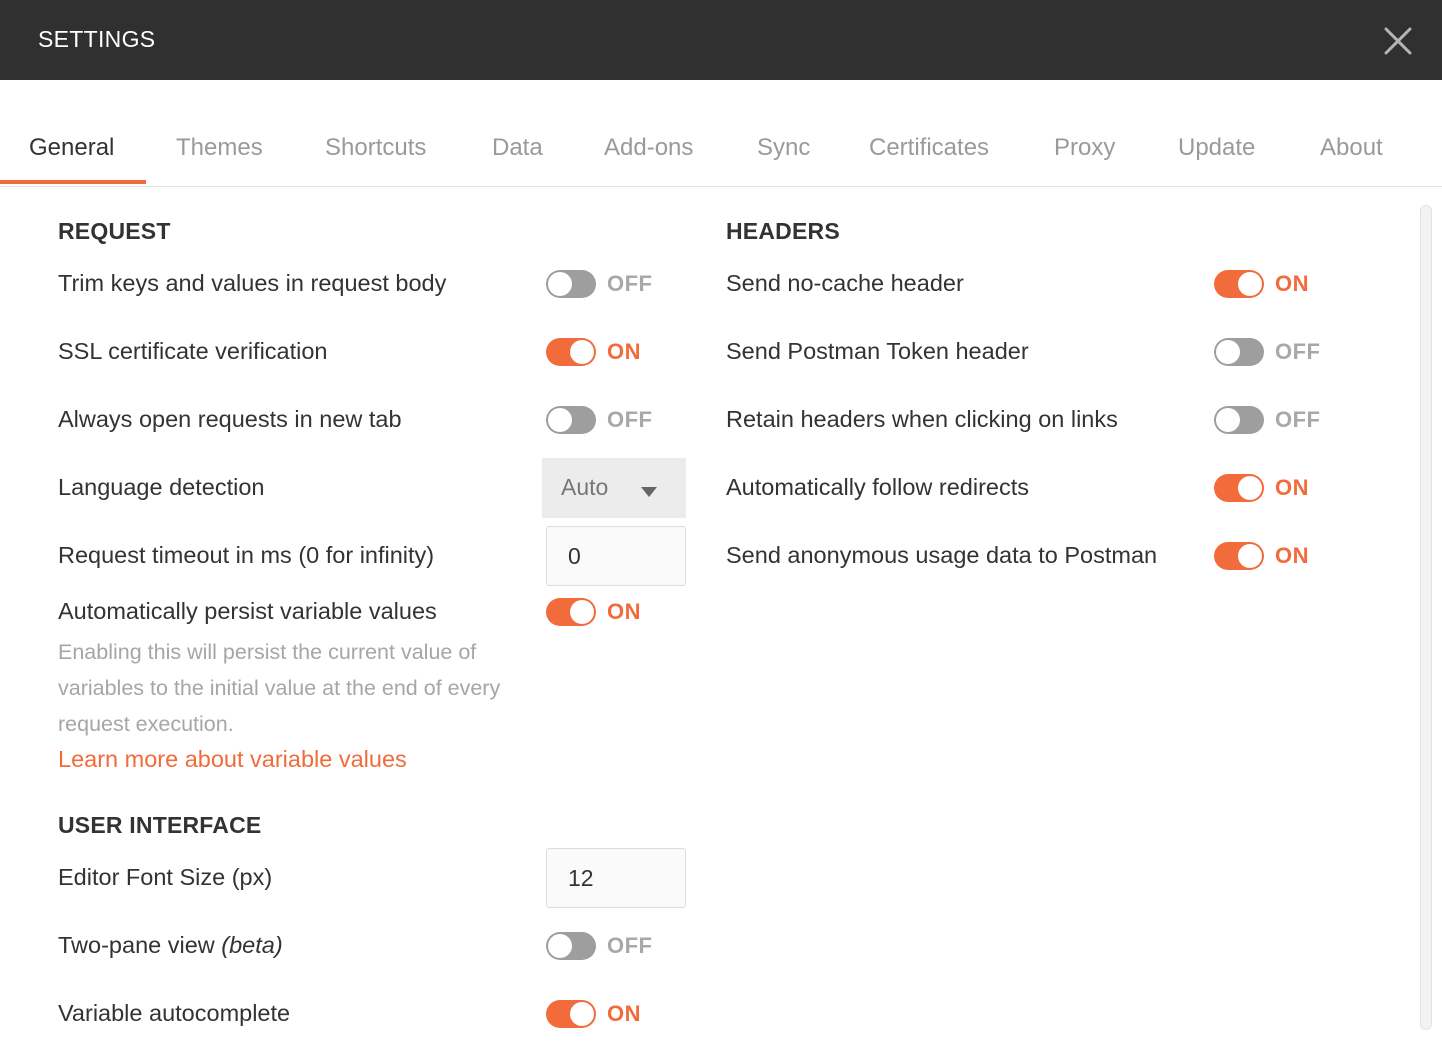  What do you see at coordinates (165, 877) in the screenshot?
I see `editor-font-size-label: Editor Font Size (px)` at bounding box center [165, 877].